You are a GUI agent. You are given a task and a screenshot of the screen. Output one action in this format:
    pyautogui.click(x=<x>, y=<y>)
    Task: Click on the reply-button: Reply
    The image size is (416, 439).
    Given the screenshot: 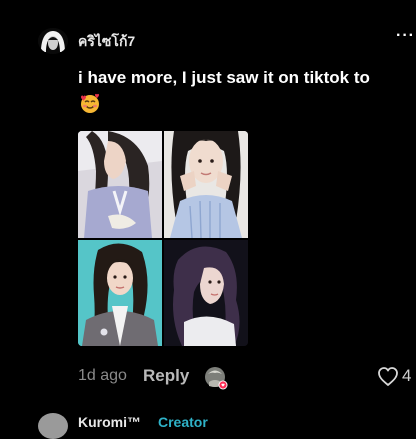 What is the action you would take?
    pyautogui.click(x=166, y=376)
    